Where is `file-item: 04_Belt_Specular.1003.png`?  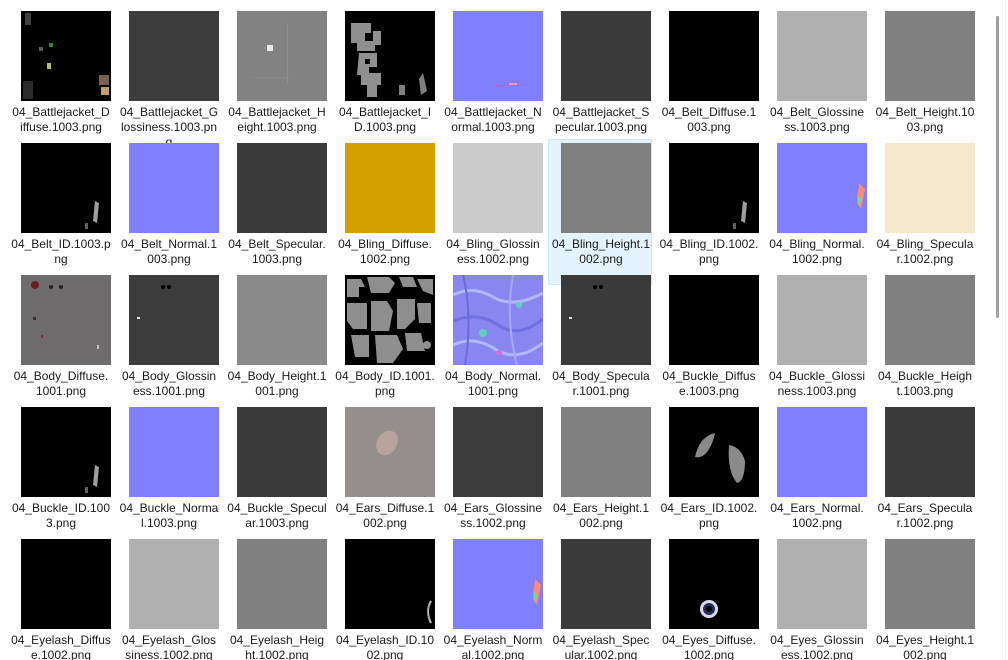 file-item: 04_Belt_Specular.1003.png is located at coordinates (276, 212).